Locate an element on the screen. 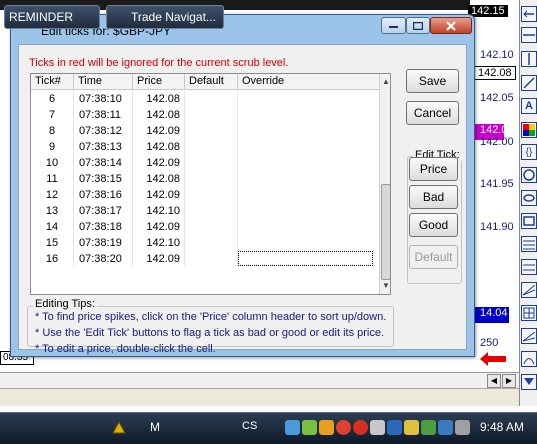 This screenshot has width=537, height=444. rectangle-tool-icon is located at coordinates (529, 221).